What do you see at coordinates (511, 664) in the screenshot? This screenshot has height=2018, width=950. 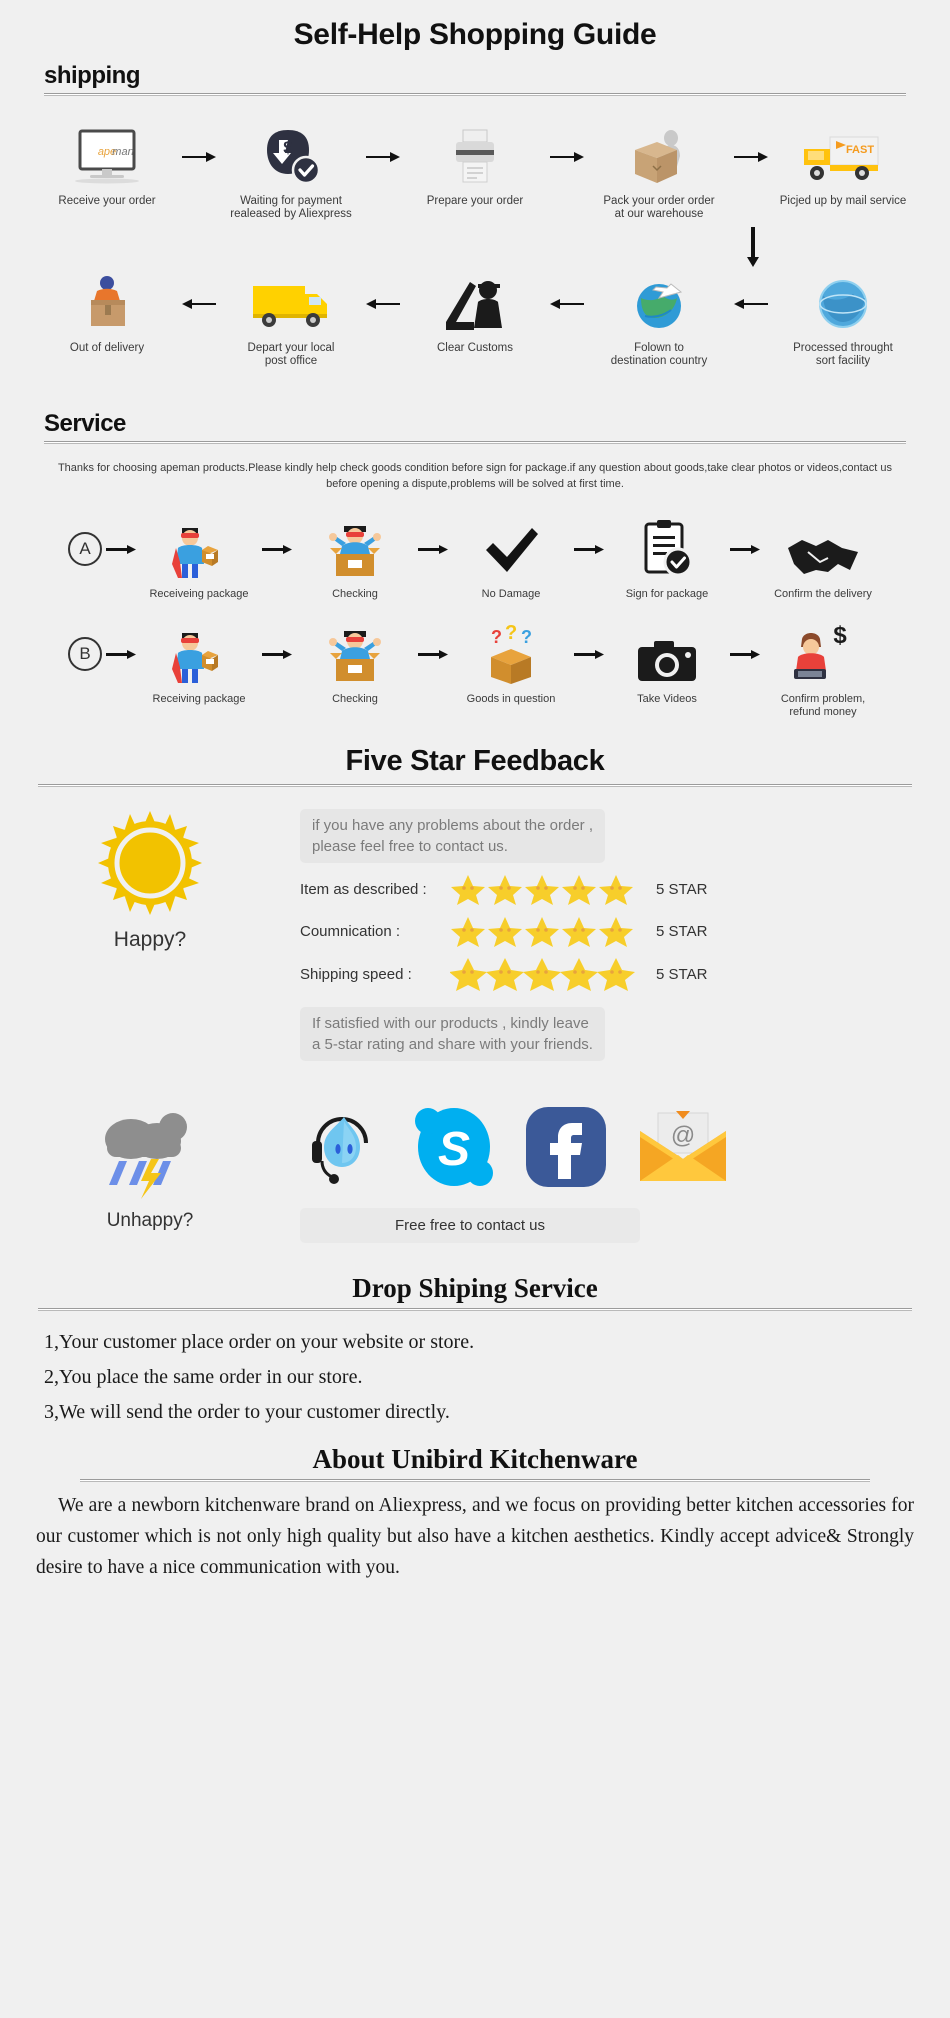 I see `service-step: ? ? ? Goods in question` at bounding box center [511, 664].